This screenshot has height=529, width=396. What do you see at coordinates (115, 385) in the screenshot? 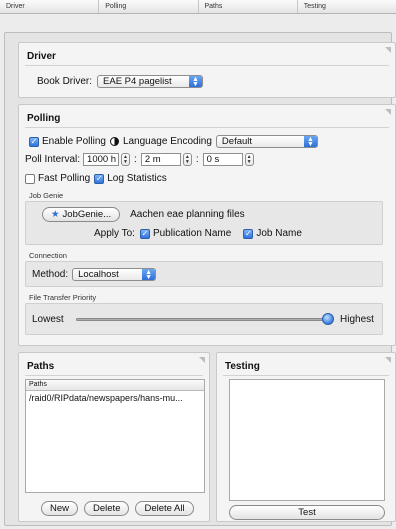
I see `paths-list-header: Paths` at bounding box center [115, 385].